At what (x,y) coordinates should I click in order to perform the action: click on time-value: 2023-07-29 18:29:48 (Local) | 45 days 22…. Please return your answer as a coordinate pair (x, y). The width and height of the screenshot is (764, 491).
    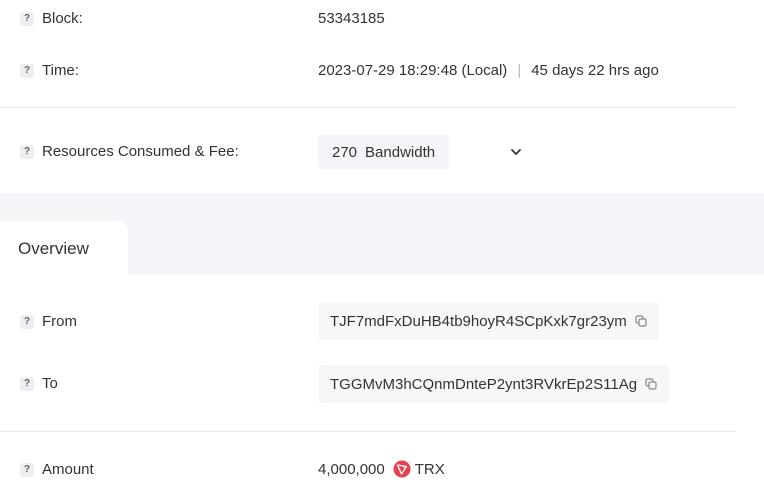
    Looking at the image, I should click on (488, 70).